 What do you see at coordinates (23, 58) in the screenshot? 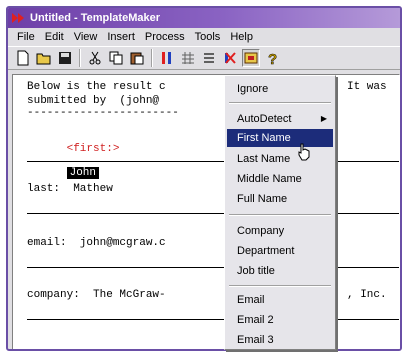
I see `new-document-icon` at bounding box center [23, 58].